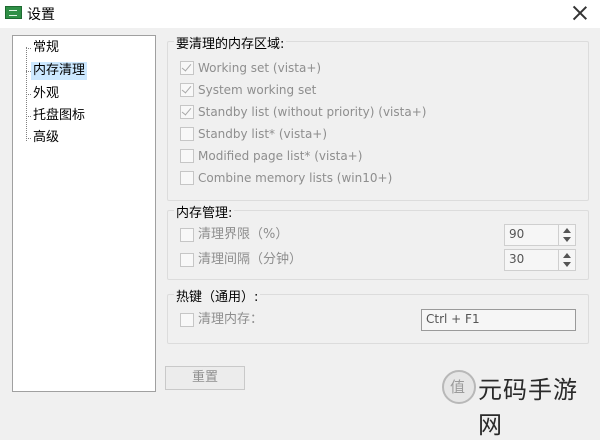 The height and width of the screenshot is (440, 600). Describe the element at coordinates (498, 320) in the screenshot. I see `hotkey-input: Ctrl + F1` at that location.